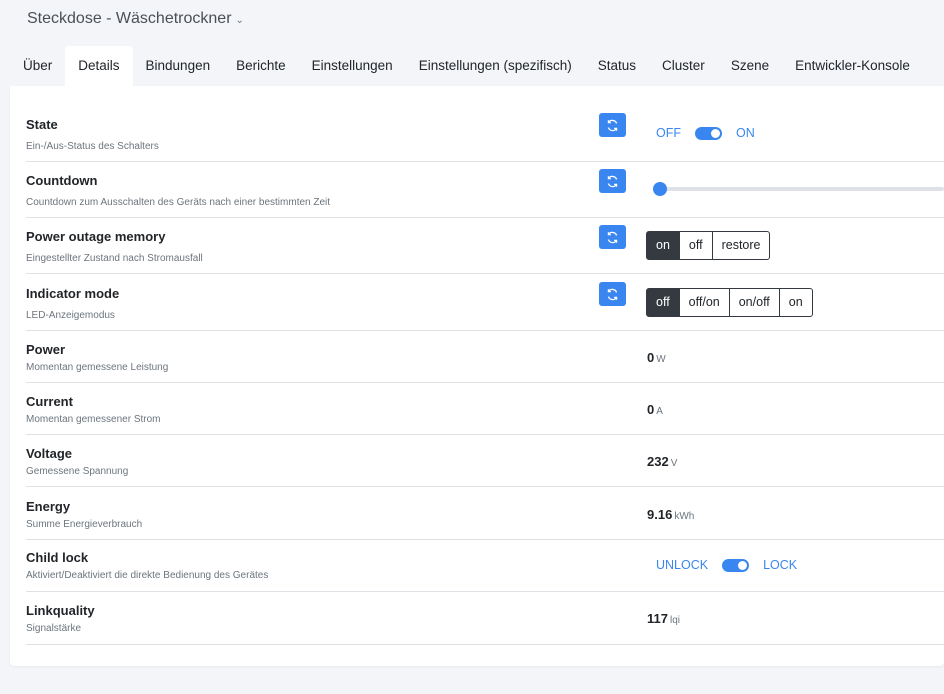 The width and height of the screenshot is (944, 694). Describe the element at coordinates (97, 367) in the screenshot. I see `power-desc: Momentan gemessene Leistung` at that location.